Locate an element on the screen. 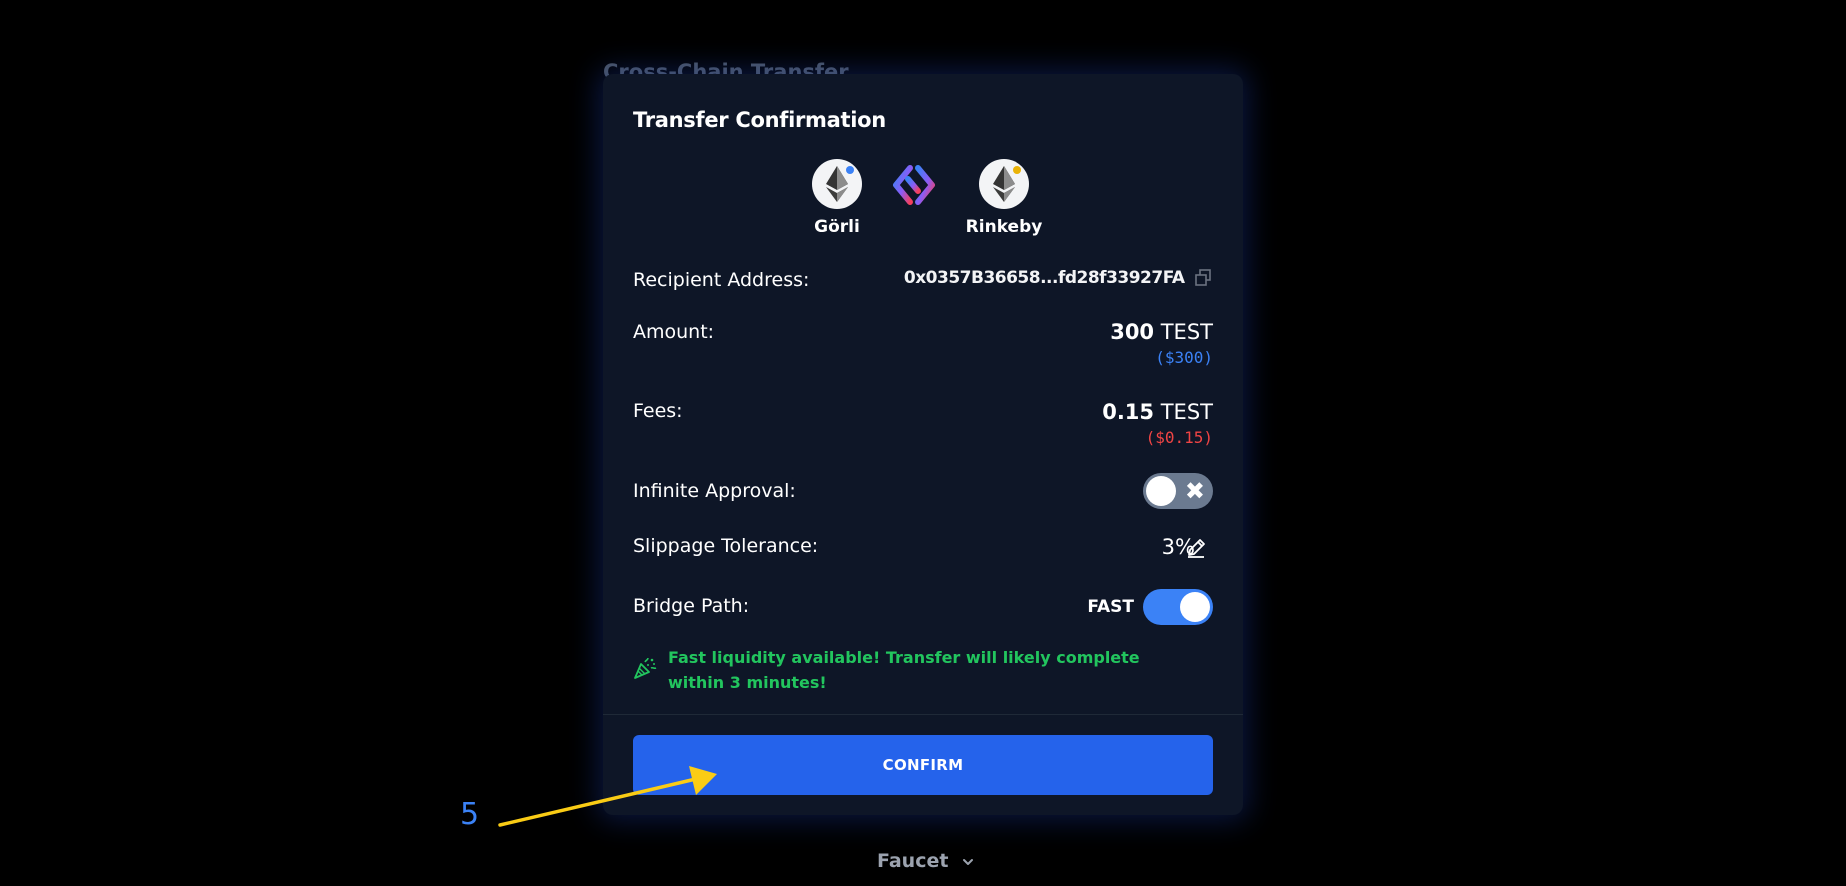 The height and width of the screenshot is (886, 1846). amount-value: 300 is located at coordinates (1132, 332).